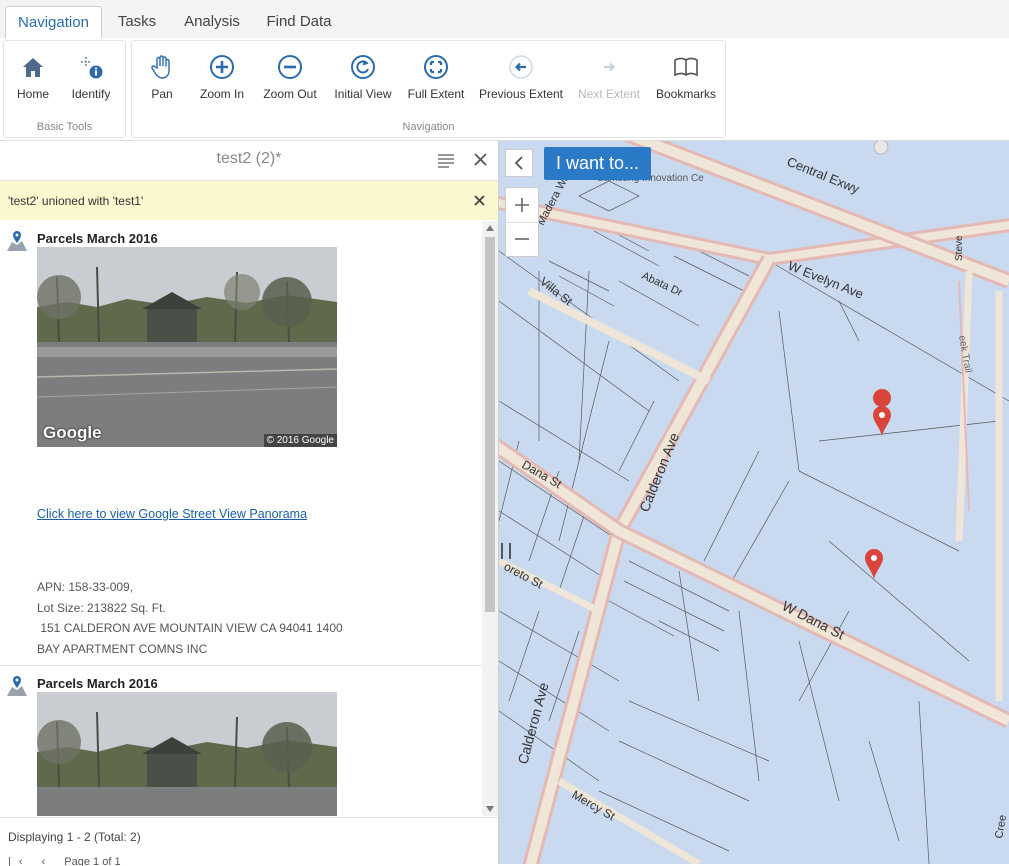  What do you see at coordinates (521, 67) in the screenshot?
I see `back-arrow-icon` at bounding box center [521, 67].